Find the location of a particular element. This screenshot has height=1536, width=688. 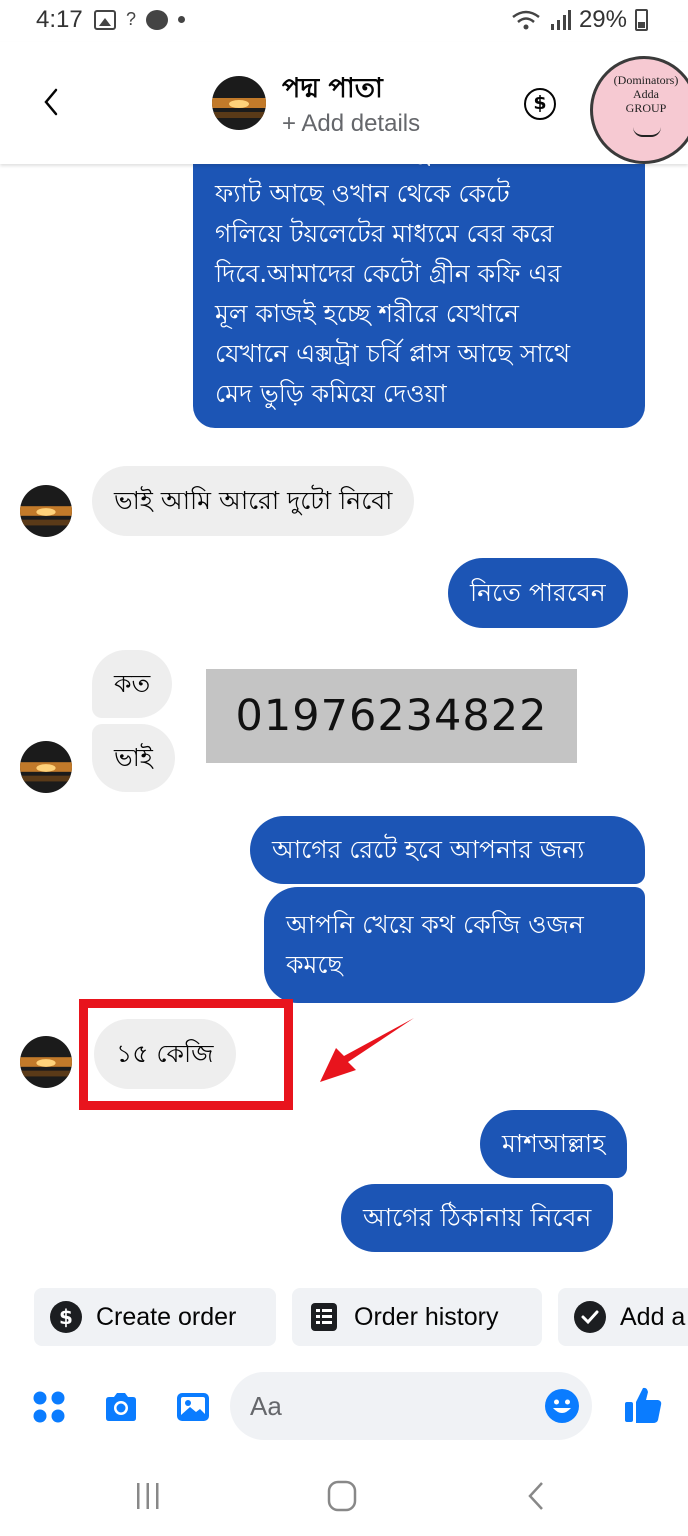

system-icons: 29% is located at coordinates (579, 20).